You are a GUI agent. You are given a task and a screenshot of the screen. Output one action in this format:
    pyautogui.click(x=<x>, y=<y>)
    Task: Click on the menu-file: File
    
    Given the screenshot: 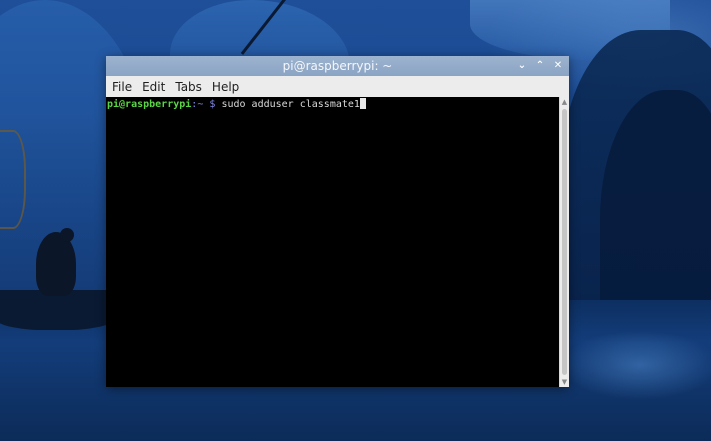 What is the action you would take?
    pyautogui.click(x=122, y=87)
    